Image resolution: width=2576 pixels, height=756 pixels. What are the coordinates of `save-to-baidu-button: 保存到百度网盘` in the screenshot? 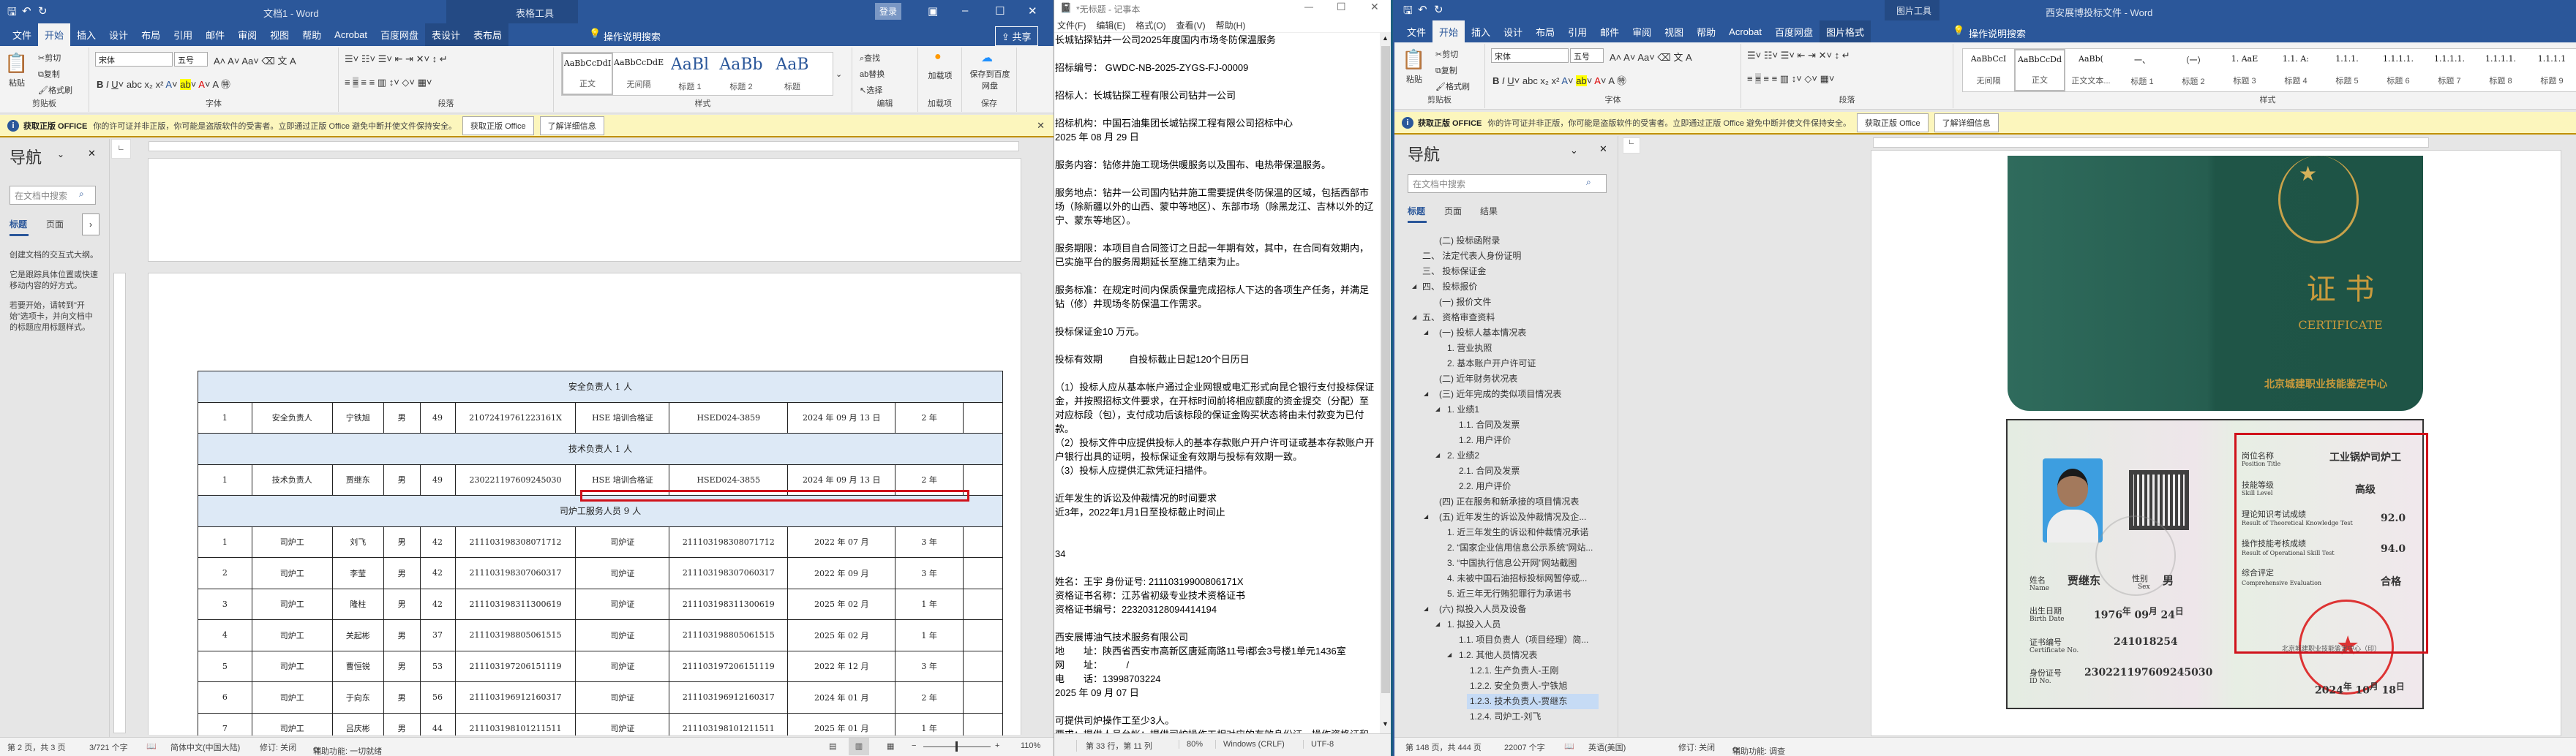 It's located at (989, 79).